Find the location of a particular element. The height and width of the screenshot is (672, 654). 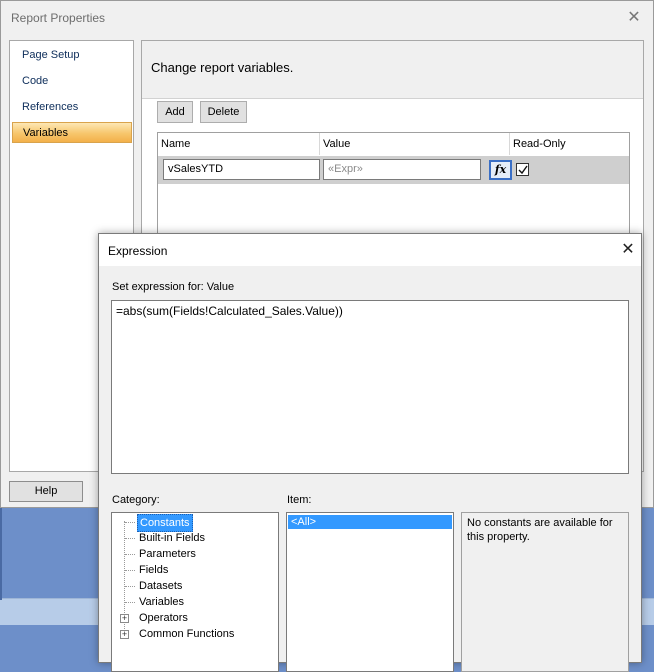

category-variables: Variables is located at coordinates (161, 602).